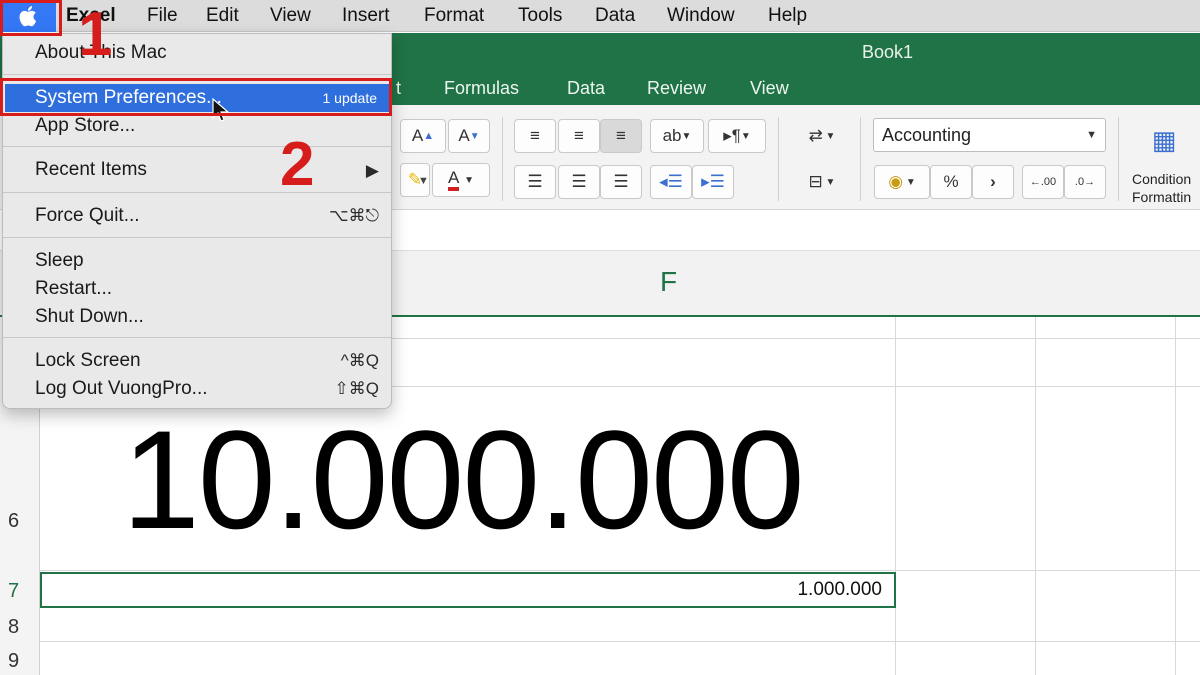 This screenshot has height=675, width=1200. I want to click on annotation-step-2: 2, so click(297, 164).